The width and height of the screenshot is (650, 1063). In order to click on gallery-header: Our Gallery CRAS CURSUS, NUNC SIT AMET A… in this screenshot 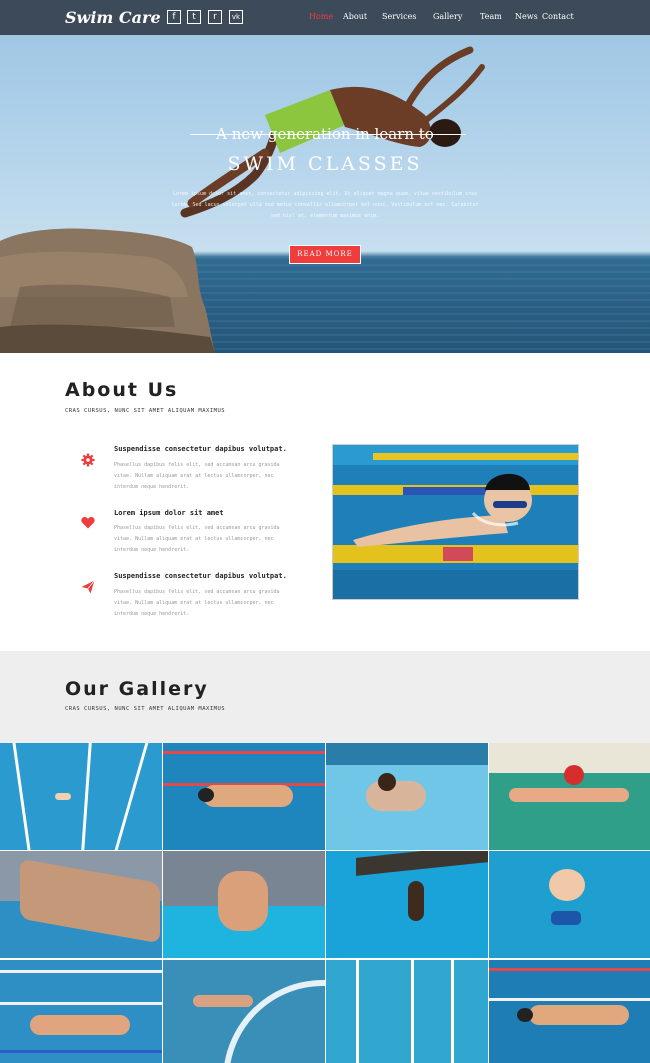, I will do `click(325, 697)`.